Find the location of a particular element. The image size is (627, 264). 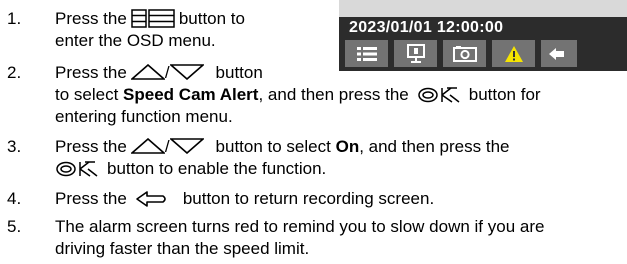

step-3-text-c: , and then press the is located at coordinates (434, 146).